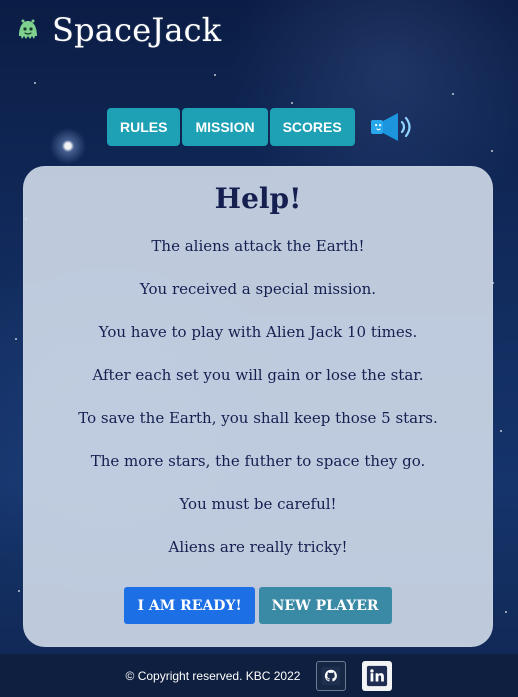 Image resolution: width=518 pixels, height=697 pixels. What do you see at coordinates (312, 127) in the screenshot?
I see `scores-button: SCORES` at bounding box center [312, 127].